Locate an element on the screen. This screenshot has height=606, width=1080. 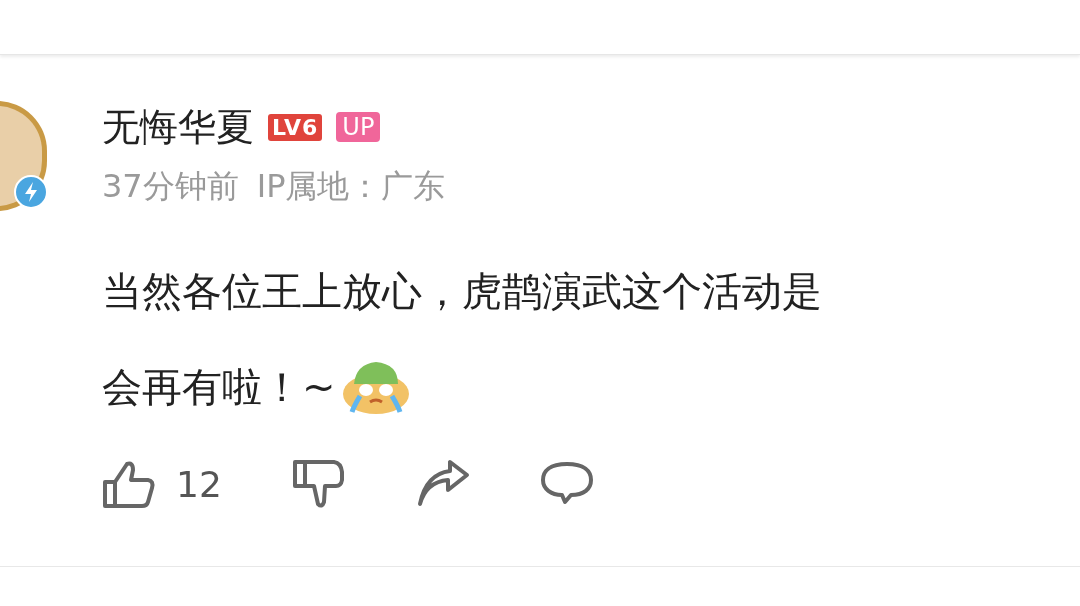
like-count: 12 is located at coordinates (199, 484).